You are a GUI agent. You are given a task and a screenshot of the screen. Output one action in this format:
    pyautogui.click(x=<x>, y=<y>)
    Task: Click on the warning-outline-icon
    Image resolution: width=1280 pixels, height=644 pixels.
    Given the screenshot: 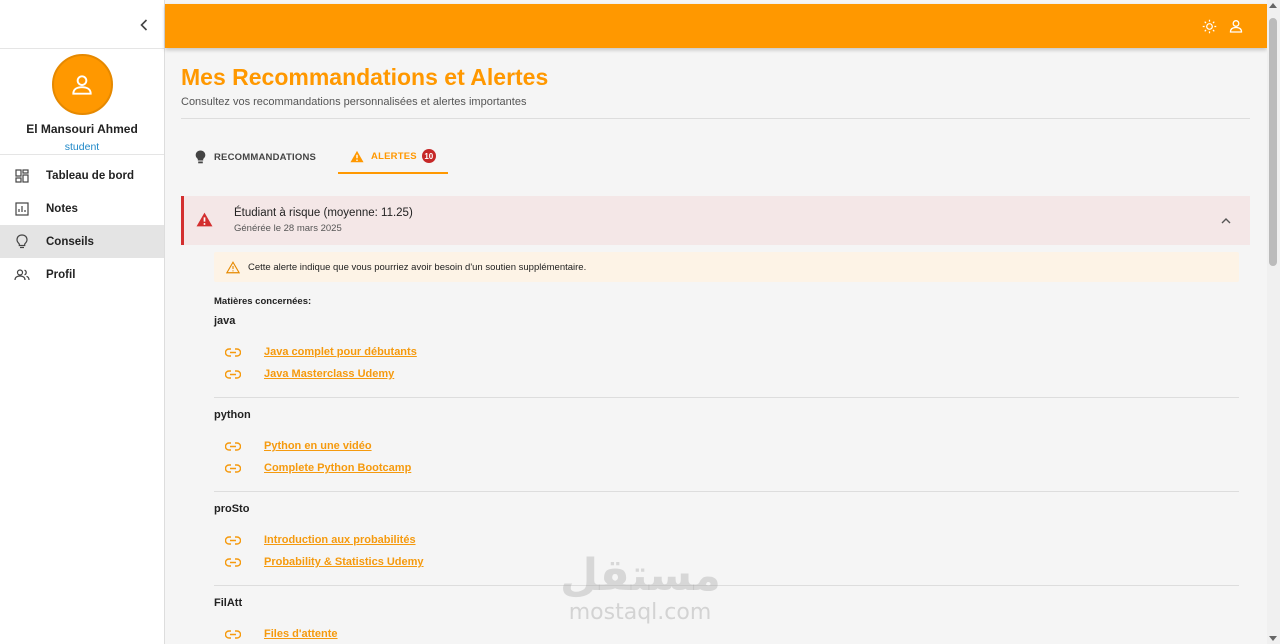 What is the action you would take?
    pyautogui.click(x=233, y=267)
    